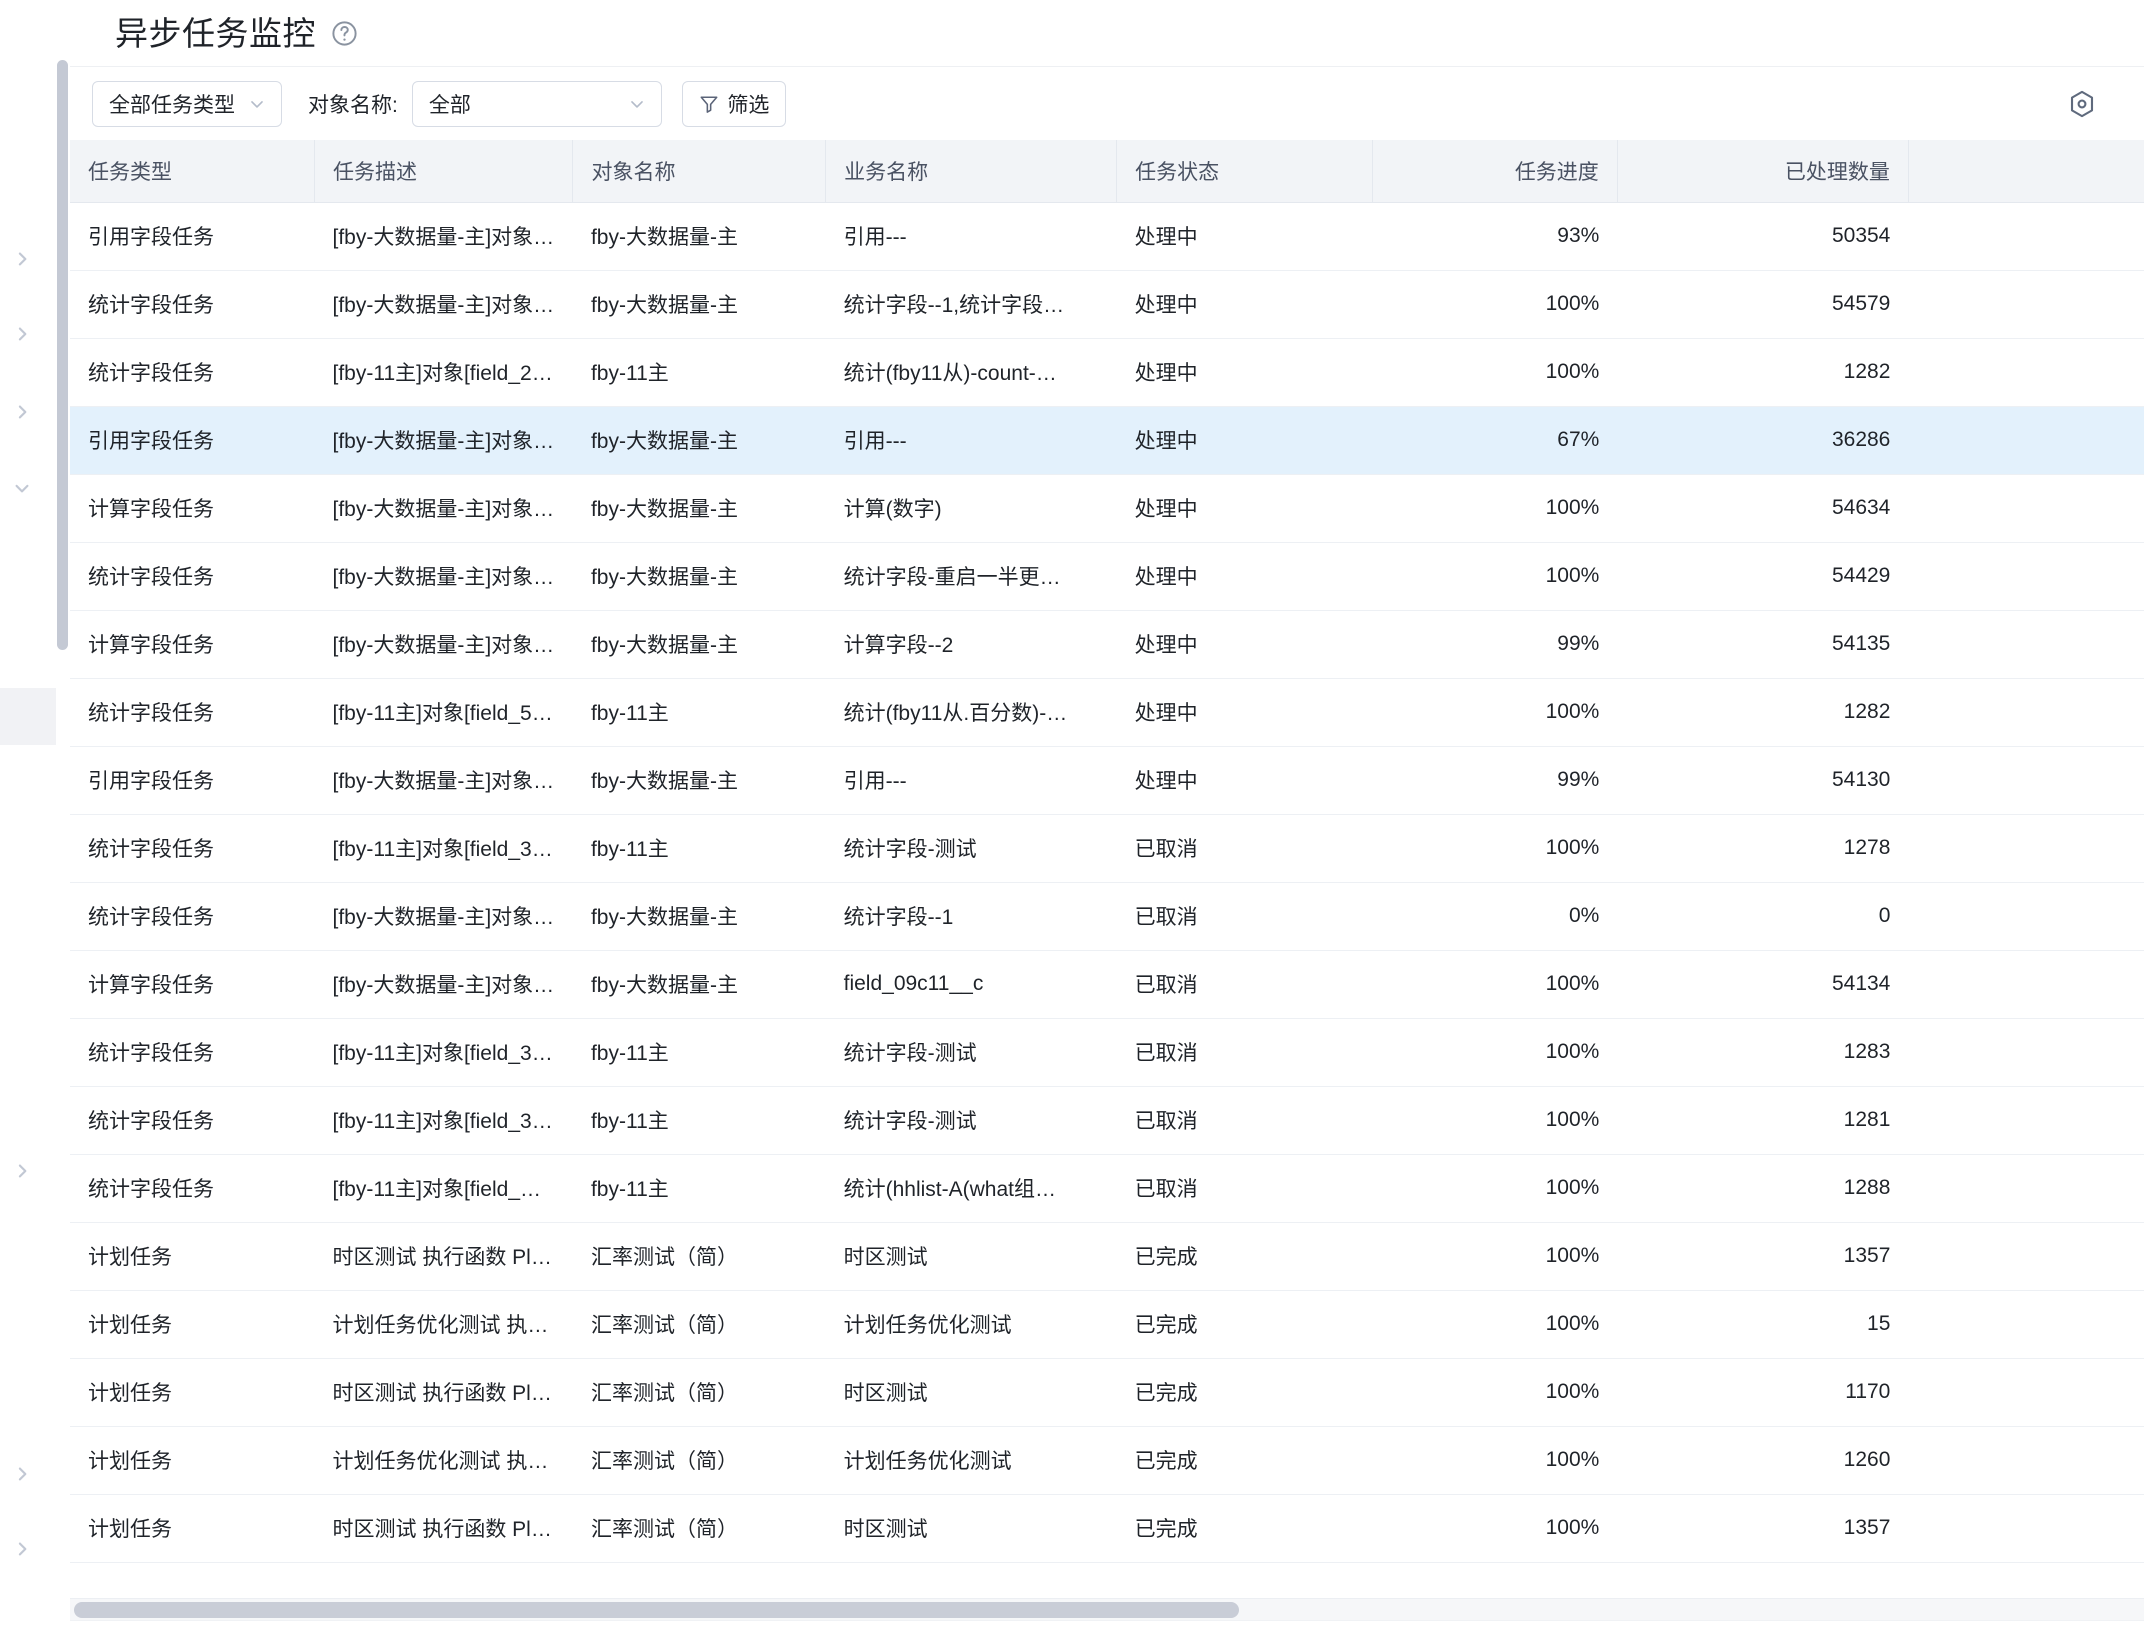 This screenshot has width=2144, height=1634. What do you see at coordinates (971, 171) in the screenshot?
I see `column-header-business_name: 业务名称` at bounding box center [971, 171].